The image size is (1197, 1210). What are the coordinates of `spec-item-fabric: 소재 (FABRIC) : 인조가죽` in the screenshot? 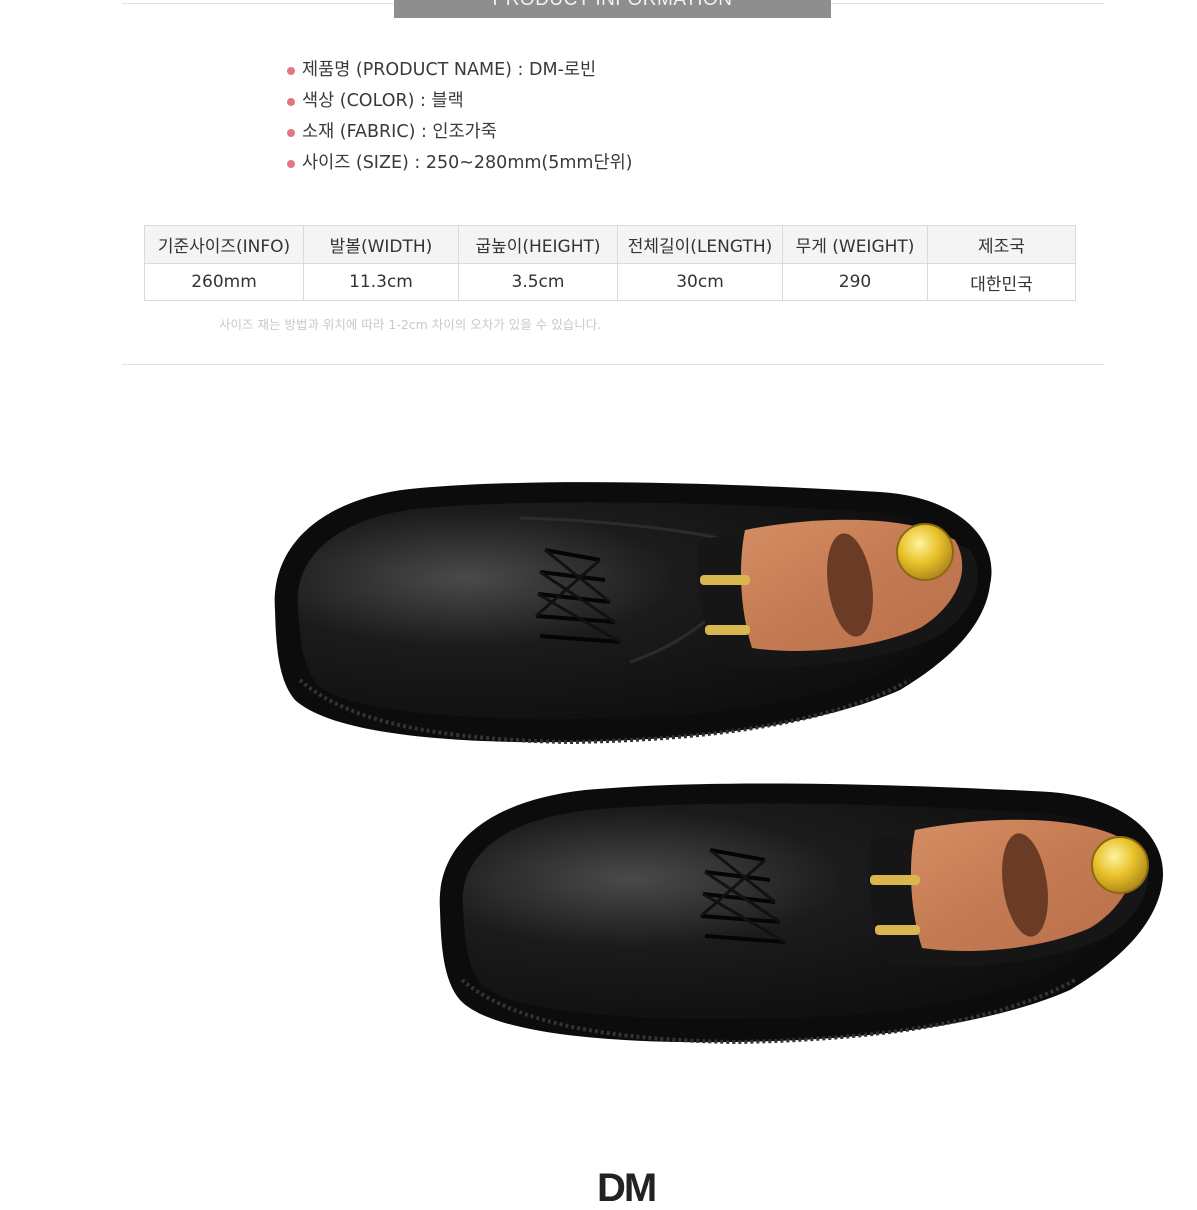 It's located at (460, 130).